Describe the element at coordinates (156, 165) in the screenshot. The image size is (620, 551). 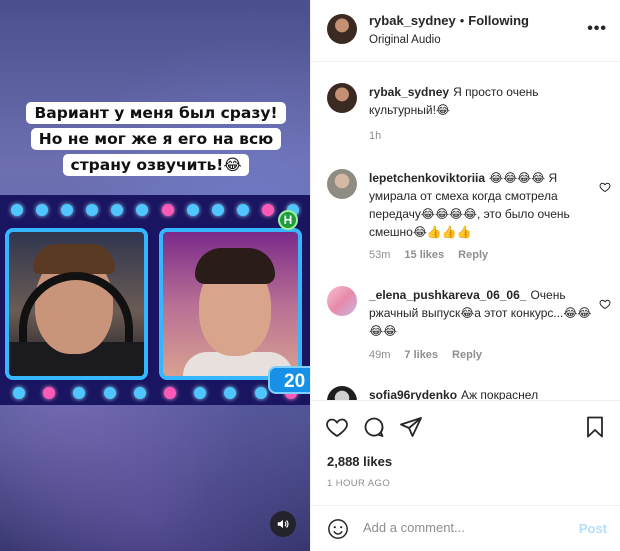
I see `caption-line-3: страну озвучить!😂` at that location.